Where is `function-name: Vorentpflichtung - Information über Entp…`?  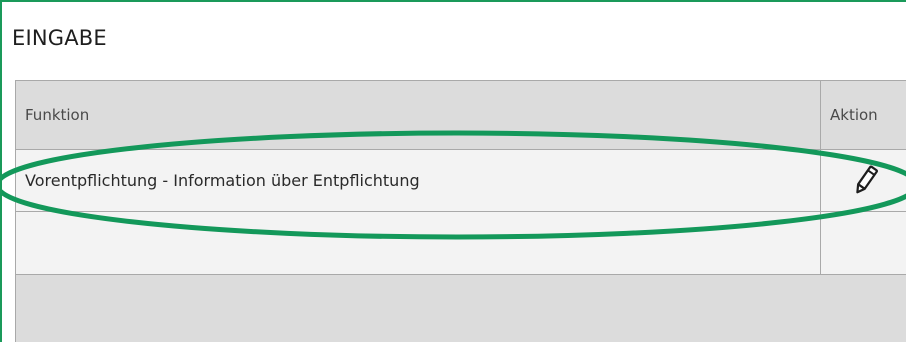 function-name: Vorentpflichtung - Information über Entp… is located at coordinates (222, 180).